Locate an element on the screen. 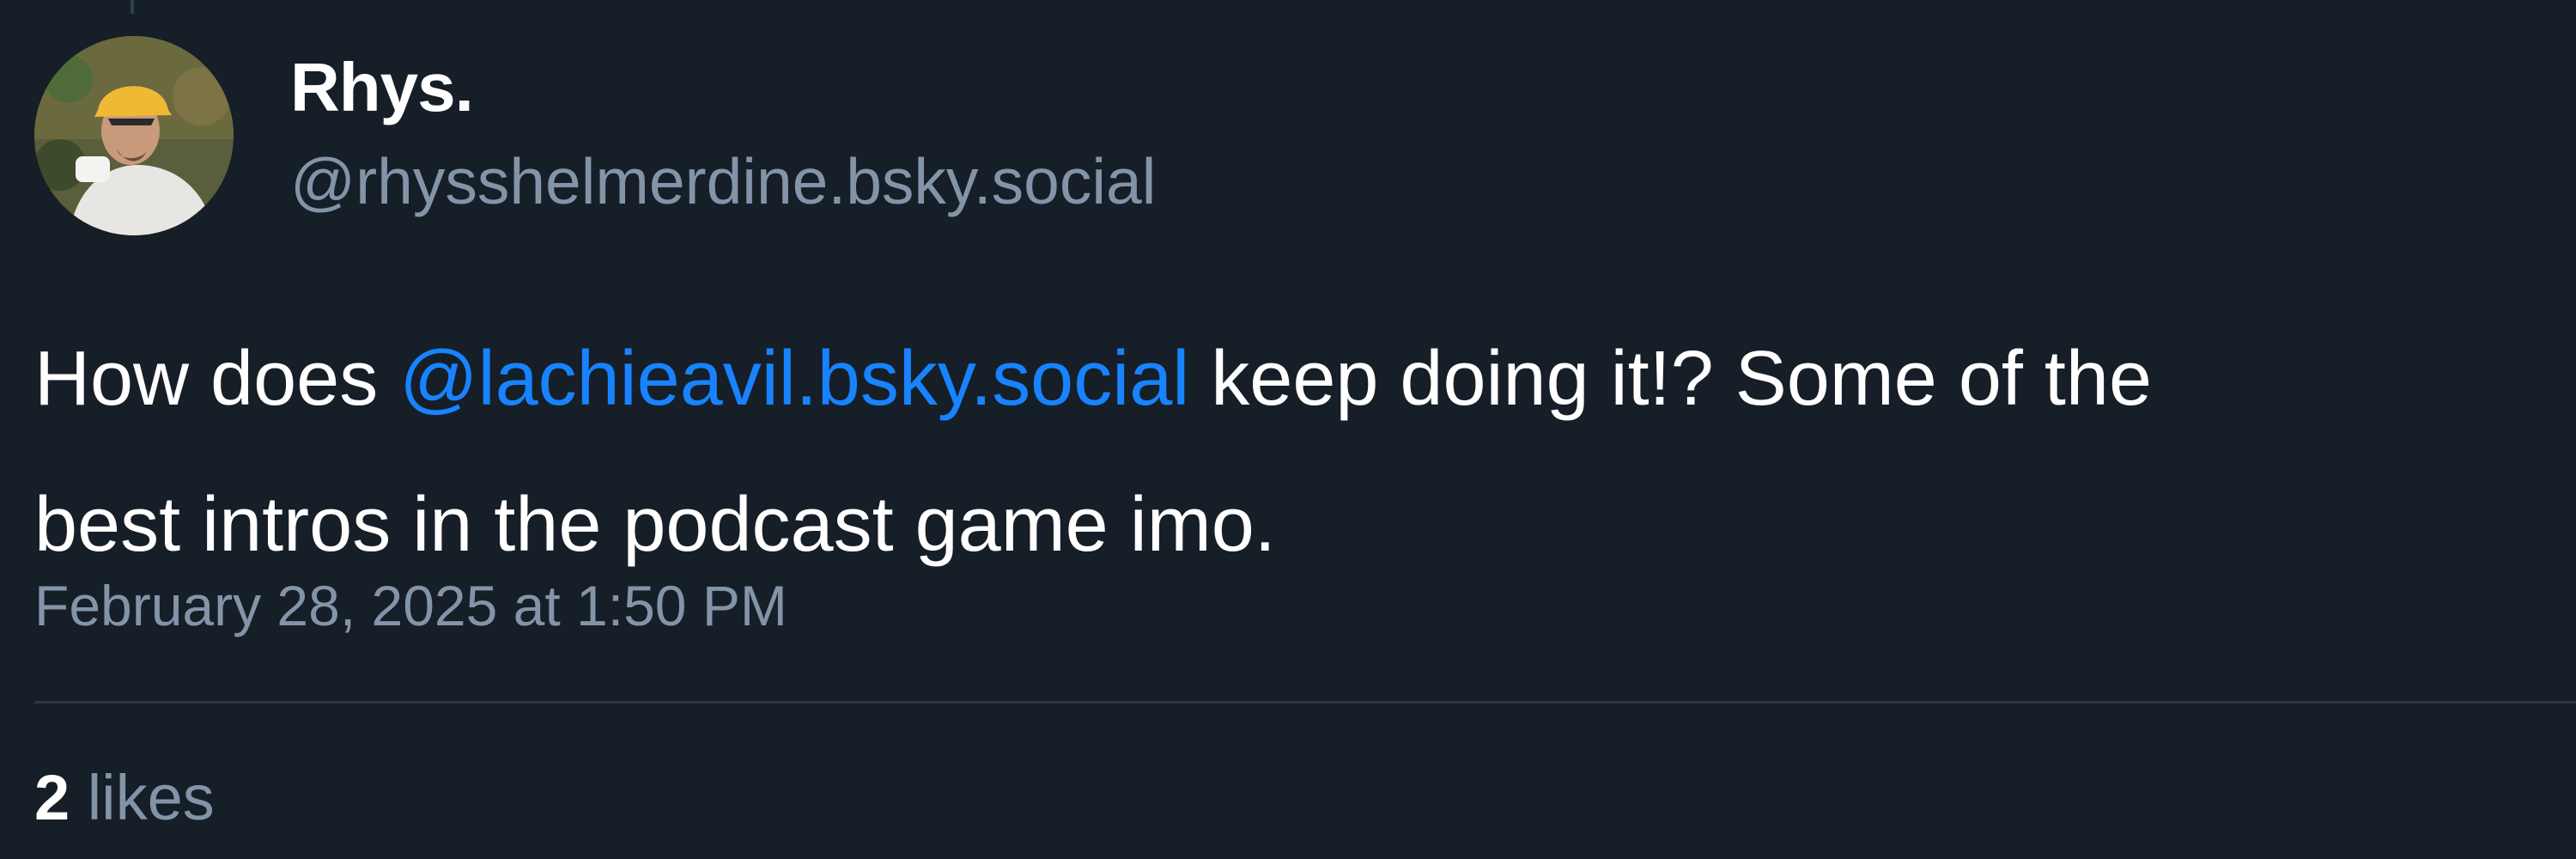  avatar-photo-icon is located at coordinates (134, 135).